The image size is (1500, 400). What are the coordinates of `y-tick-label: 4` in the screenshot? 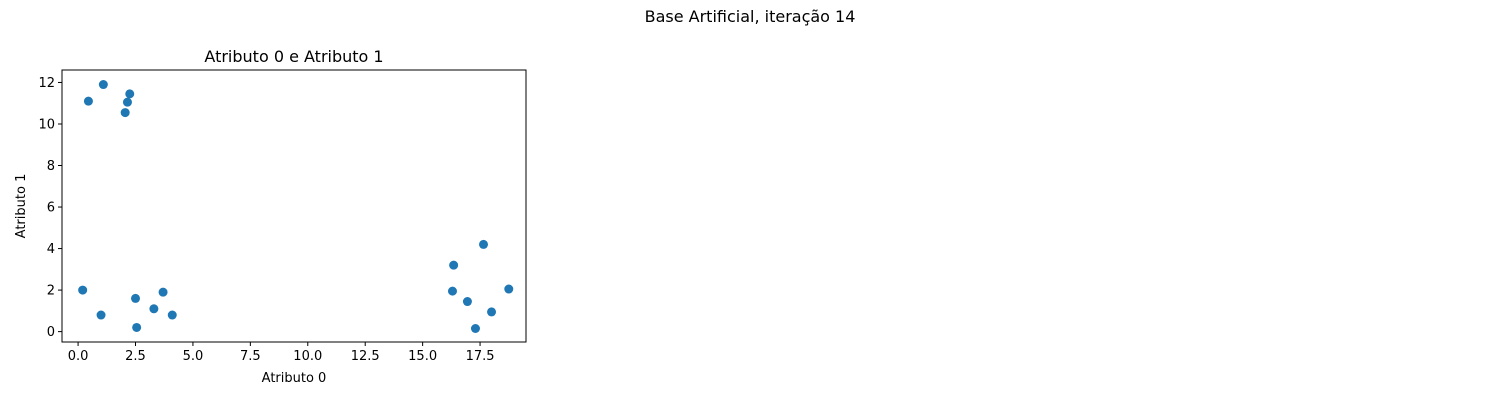 It's located at (51, 249).